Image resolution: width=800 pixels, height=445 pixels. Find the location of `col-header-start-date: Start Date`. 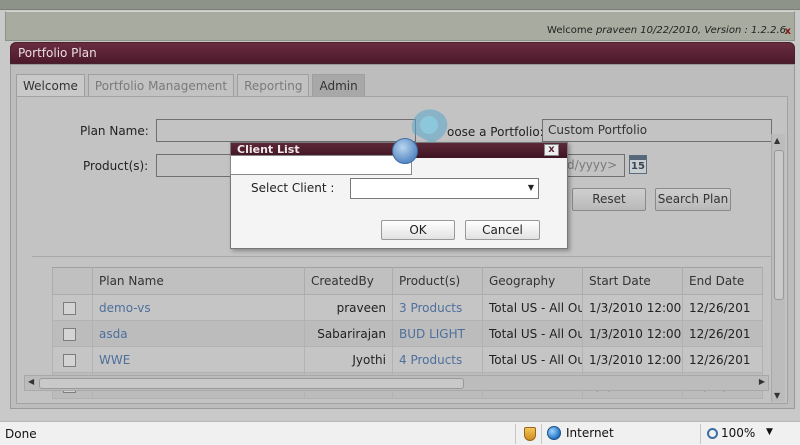

col-header-start-date: Start Date is located at coordinates (632, 281).